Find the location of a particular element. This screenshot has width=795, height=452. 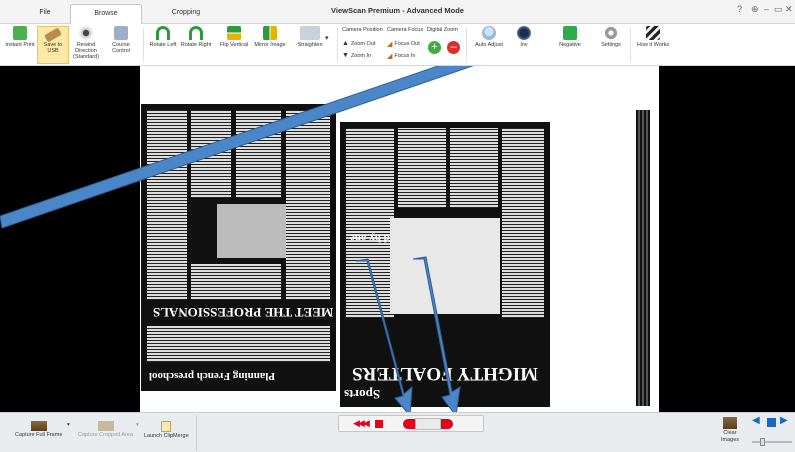

digital-zoom-in-button: + is located at coordinates (434, 47).